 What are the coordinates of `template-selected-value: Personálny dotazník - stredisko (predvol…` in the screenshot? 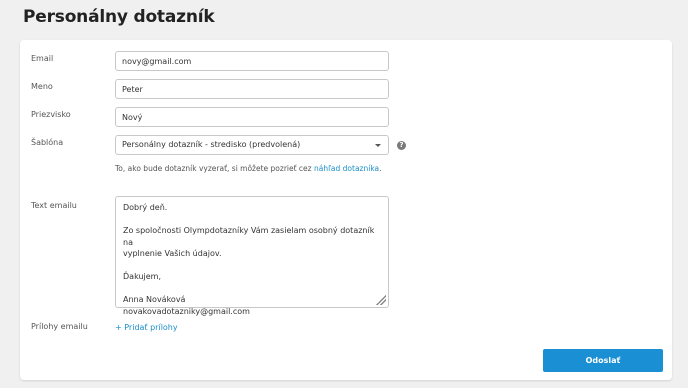 It's located at (211, 144).